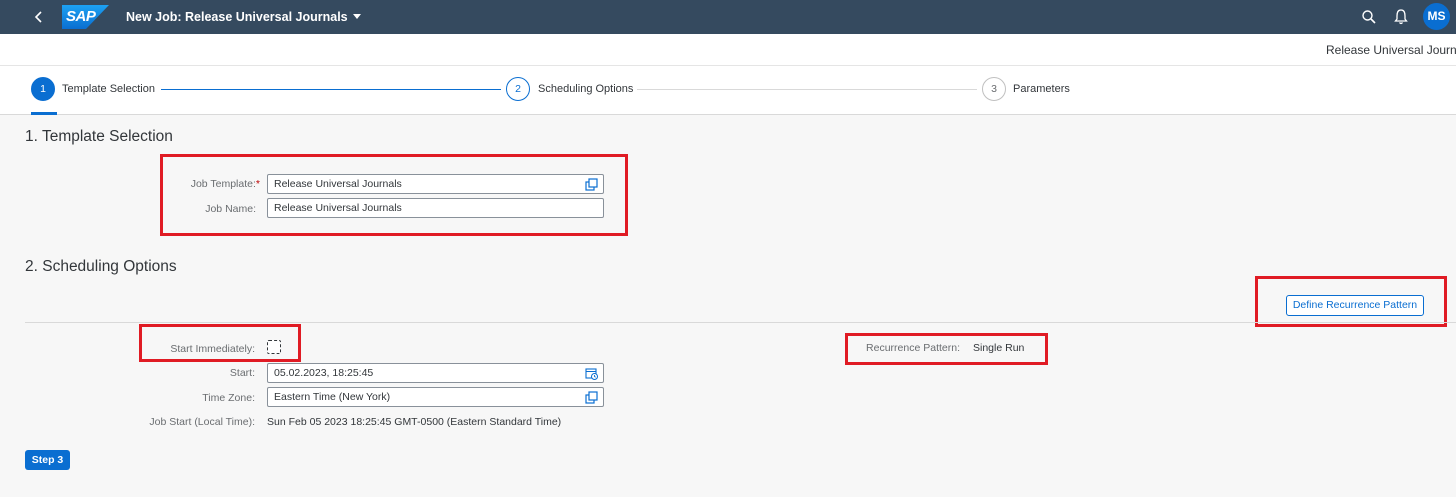 This screenshot has width=1456, height=497. I want to click on start-datetime-value: 05.02.2023, 18:25:45, so click(324, 373).